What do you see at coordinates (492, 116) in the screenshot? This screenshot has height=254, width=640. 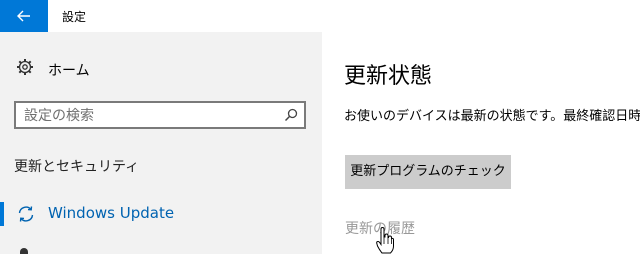 I see `update-status-text: お使いのデバイスは最新の状態です。最終確認日時` at bounding box center [492, 116].